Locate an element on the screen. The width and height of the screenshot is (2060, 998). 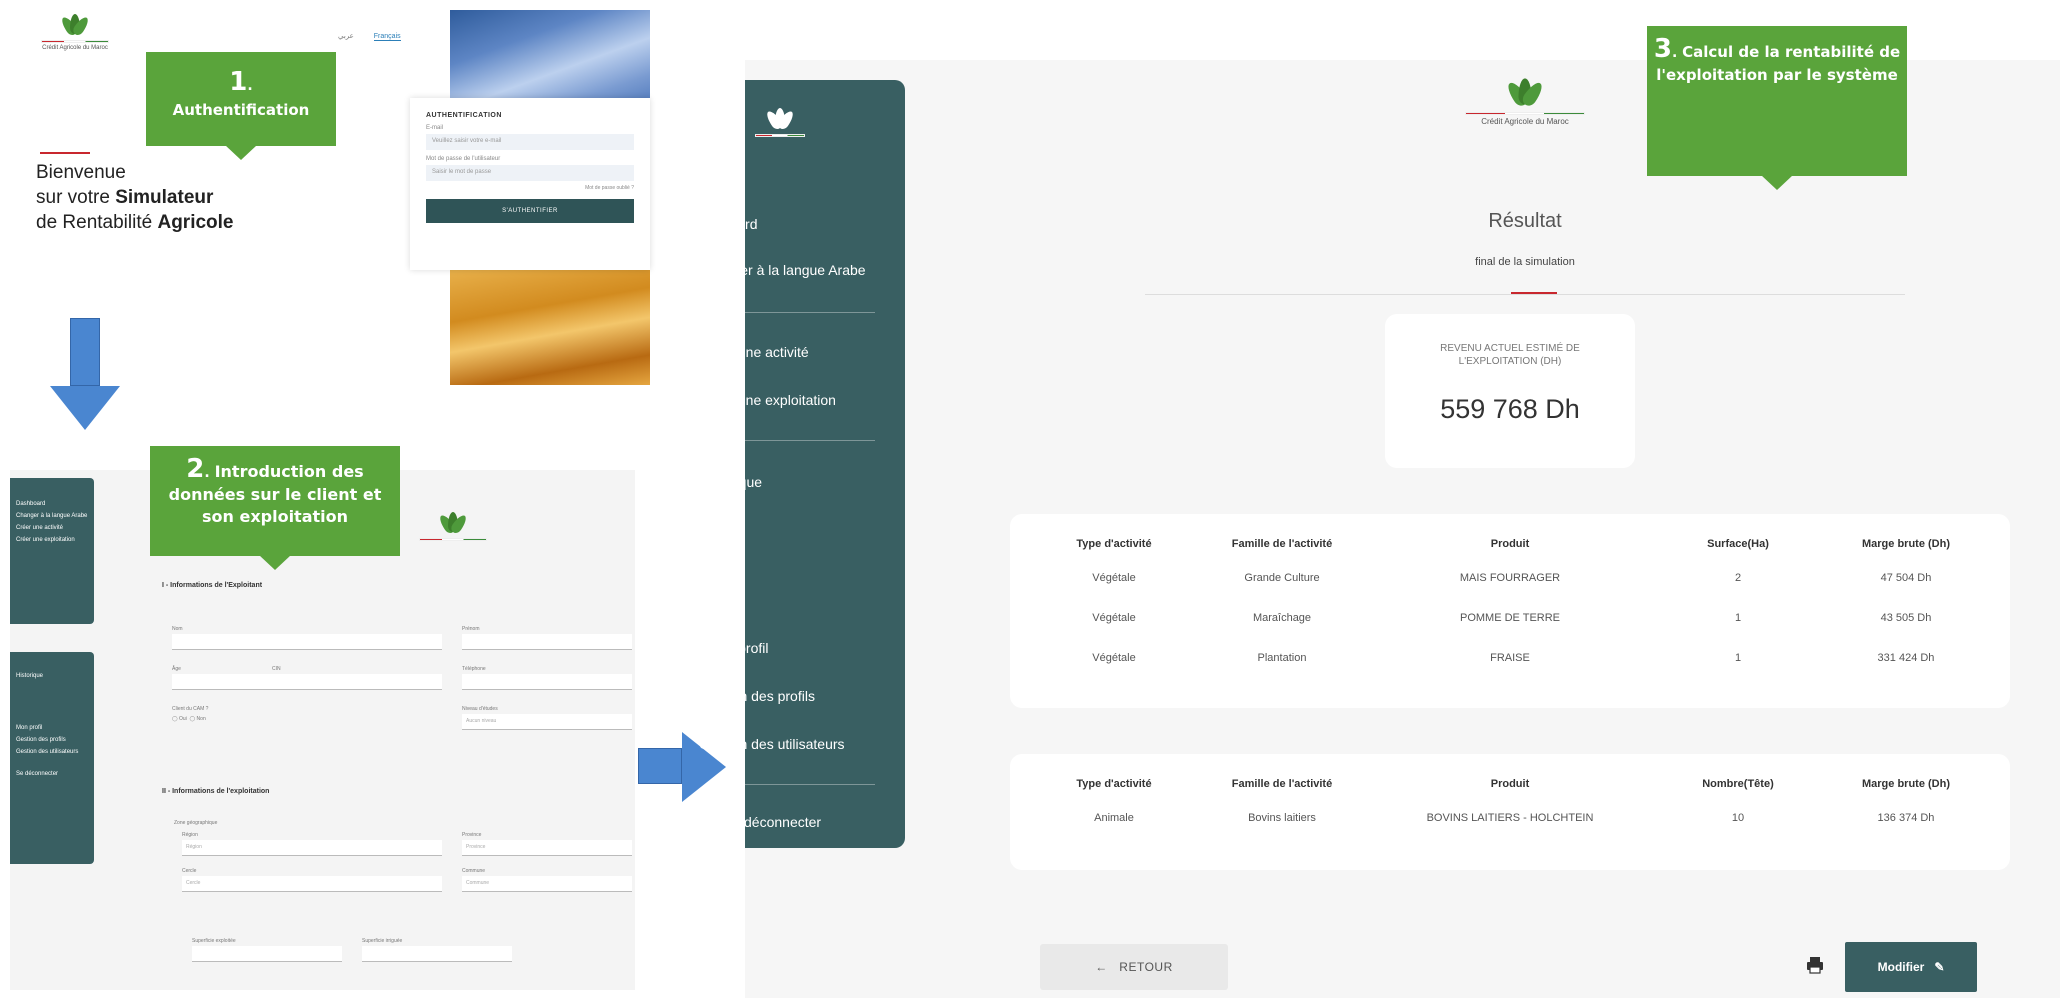
password-field: Saisir le mot de passe is located at coordinates (530, 173).